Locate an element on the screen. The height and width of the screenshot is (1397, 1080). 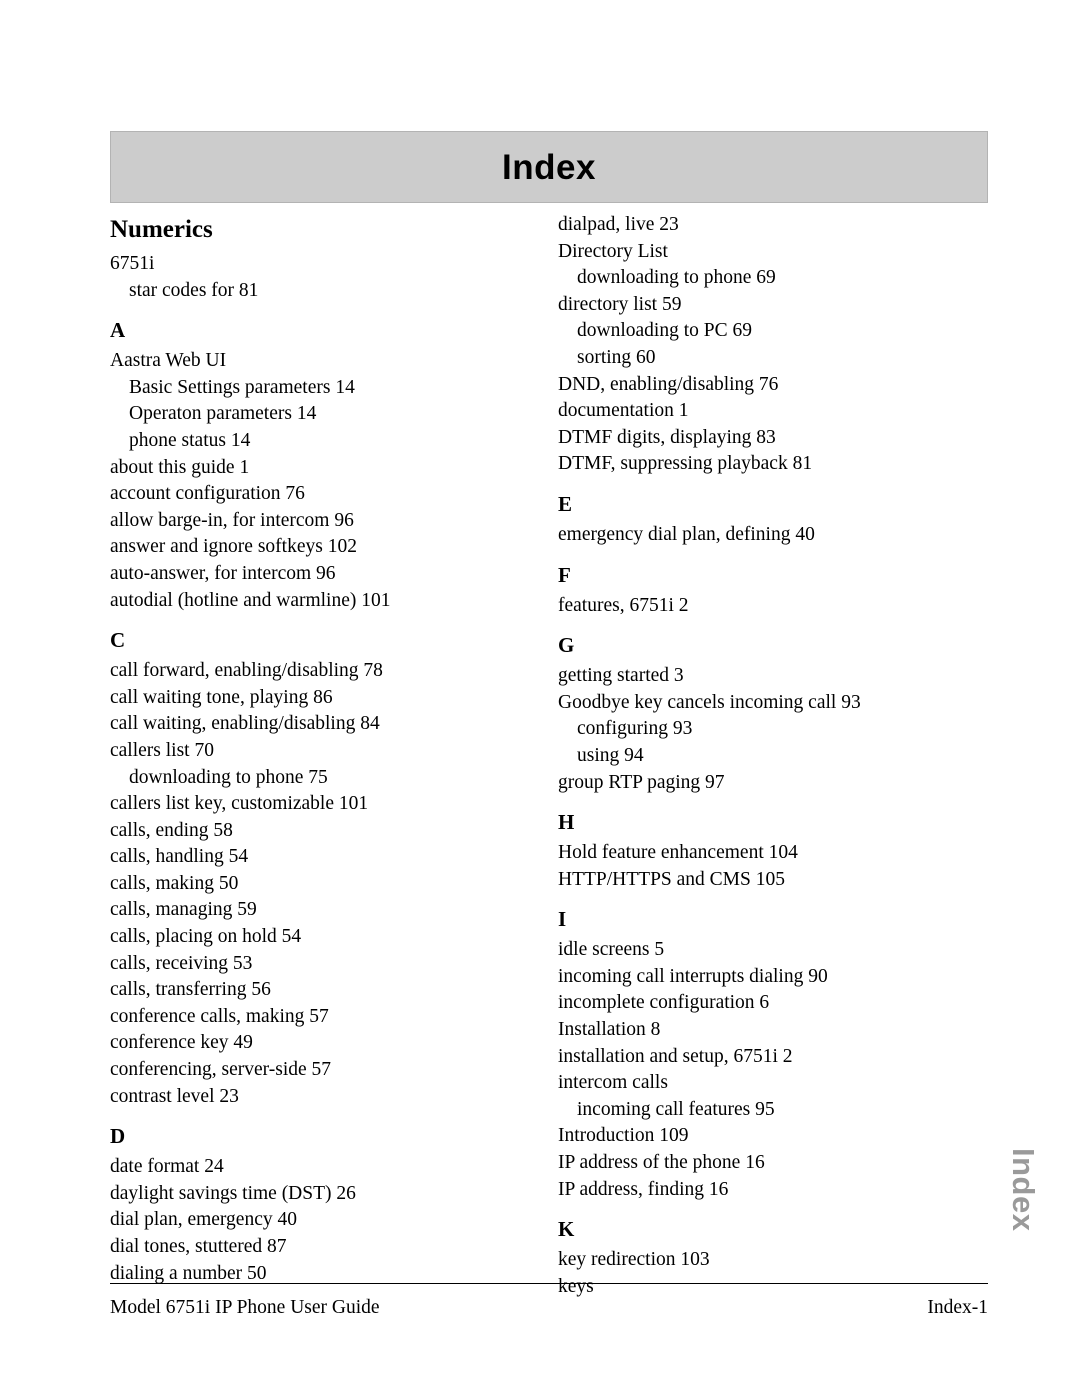
index-entry: IP address of the phone 16 is located at coordinates (661, 1163).